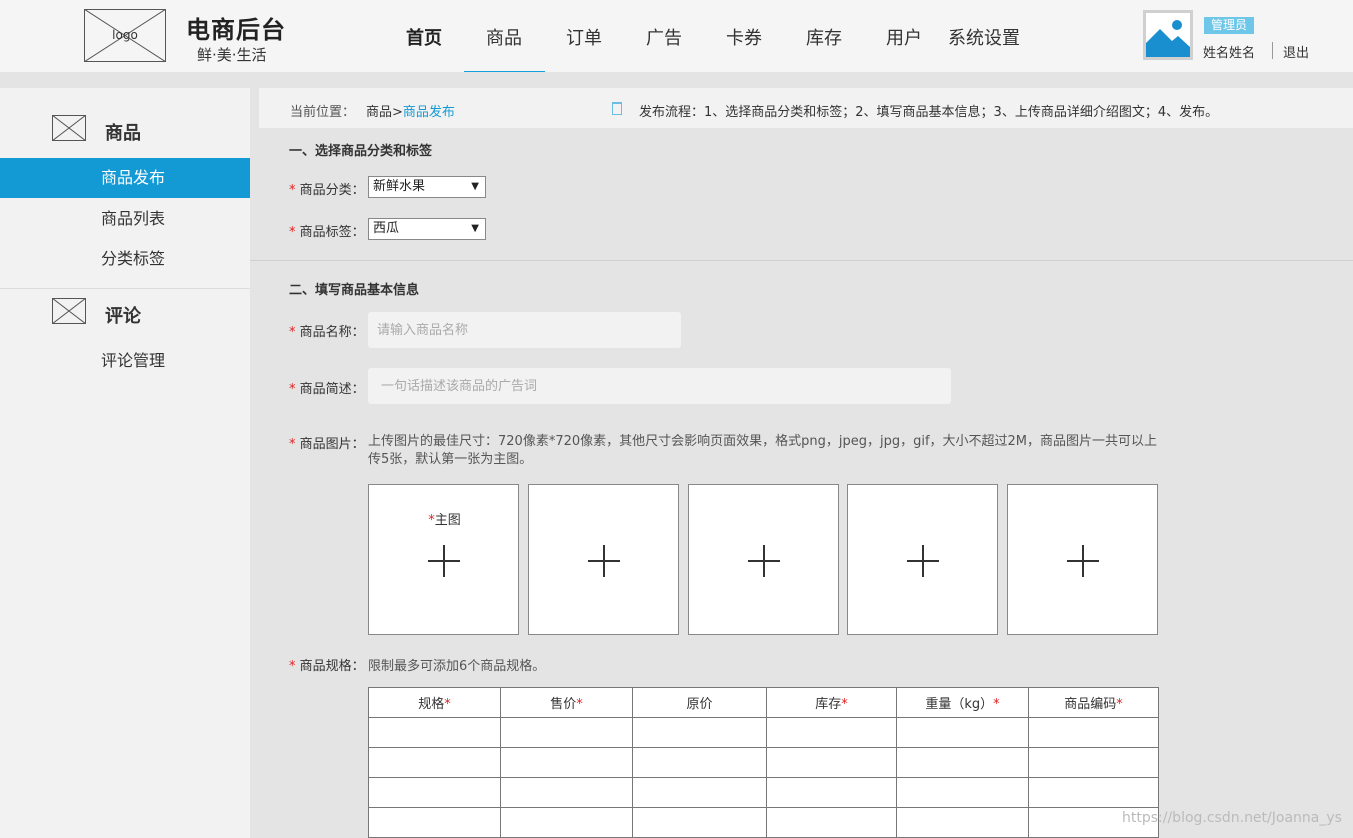 Image resolution: width=1353 pixels, height=838 pixels. What do you see at coordinates (434, 702) in the screenshot?
I see `spec-col-spec: 规格*` at bounding box center [434, 702].